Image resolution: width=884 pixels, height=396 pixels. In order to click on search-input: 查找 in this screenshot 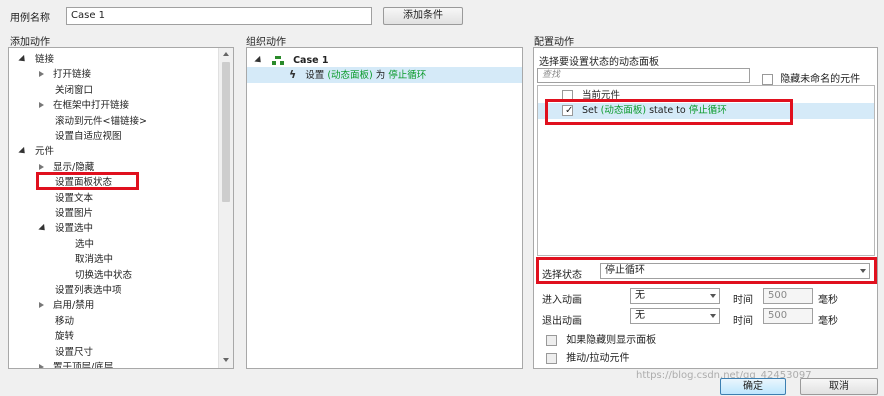, I will do `click(643, 75)`.